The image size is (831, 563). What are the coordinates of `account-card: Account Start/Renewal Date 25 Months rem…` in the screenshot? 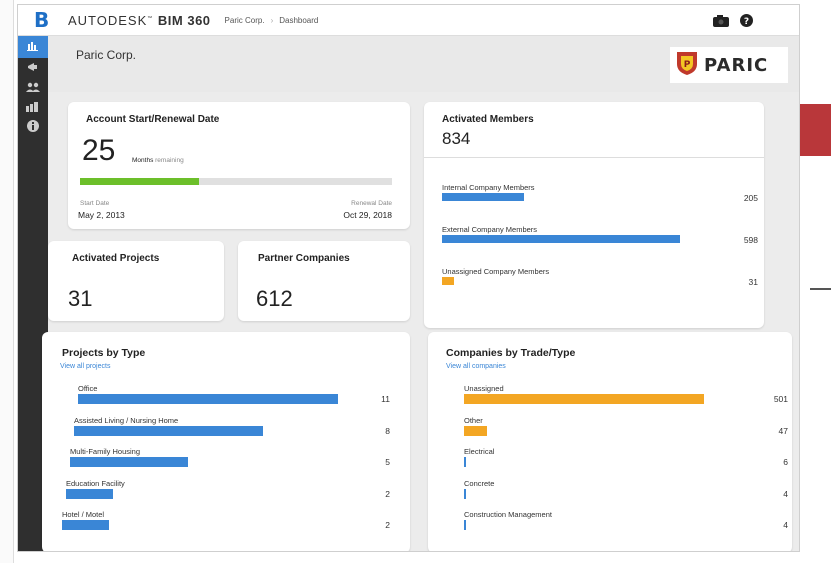 It's located at (239, 165).